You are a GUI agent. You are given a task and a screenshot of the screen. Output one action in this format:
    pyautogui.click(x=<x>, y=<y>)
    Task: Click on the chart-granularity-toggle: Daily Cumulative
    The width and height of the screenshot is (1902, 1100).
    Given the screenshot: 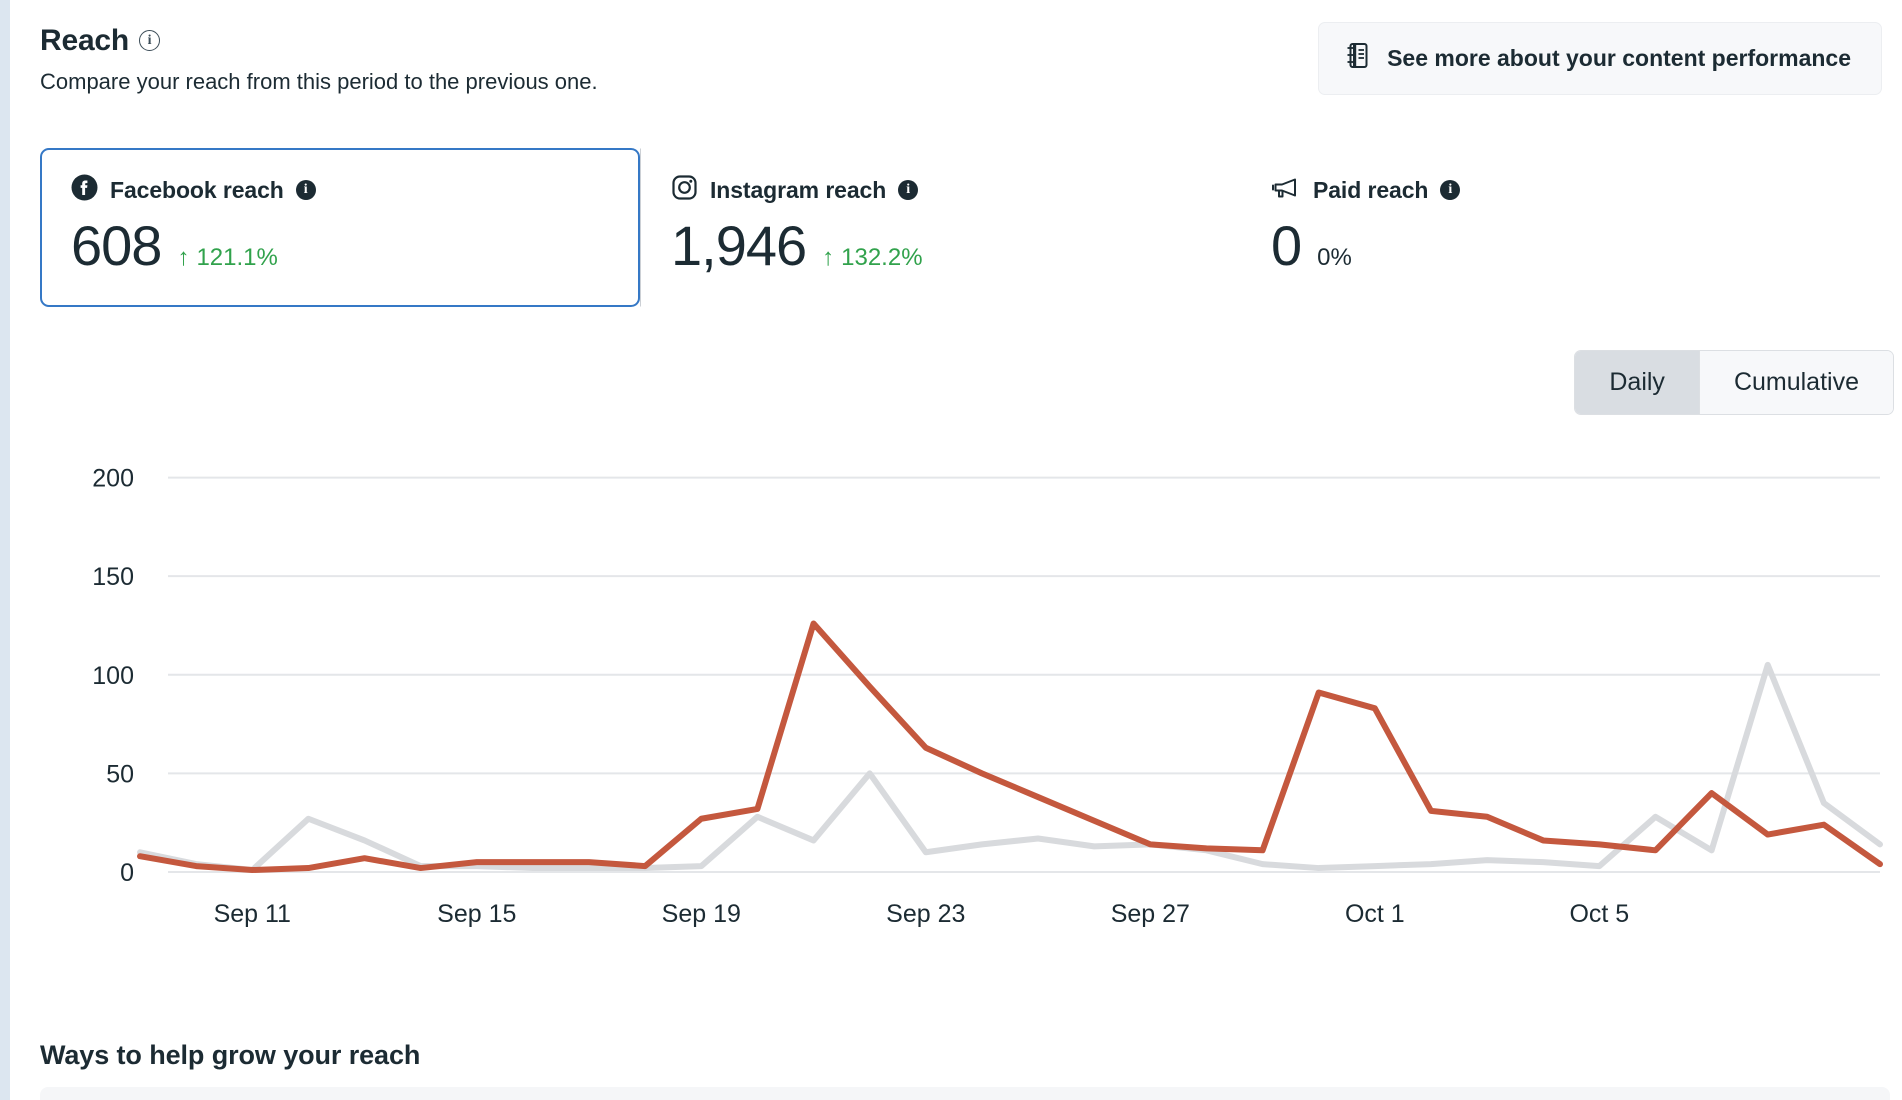 What is the action you would take?
    pyautogui.click(x=1734, y=382)
    